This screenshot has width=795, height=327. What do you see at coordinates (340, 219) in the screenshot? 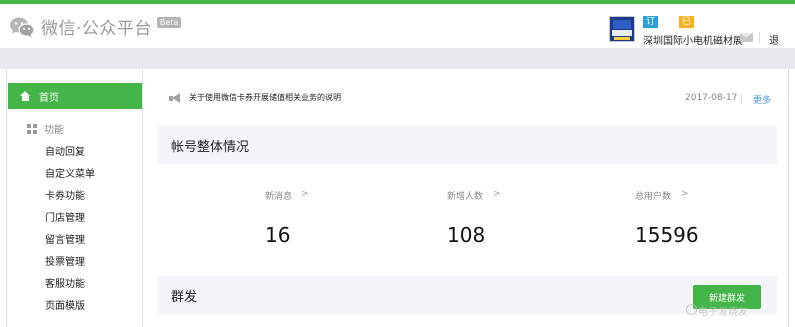
I see `stat-new-messages: 新消息 > 16` at bounding box center [340, 219].